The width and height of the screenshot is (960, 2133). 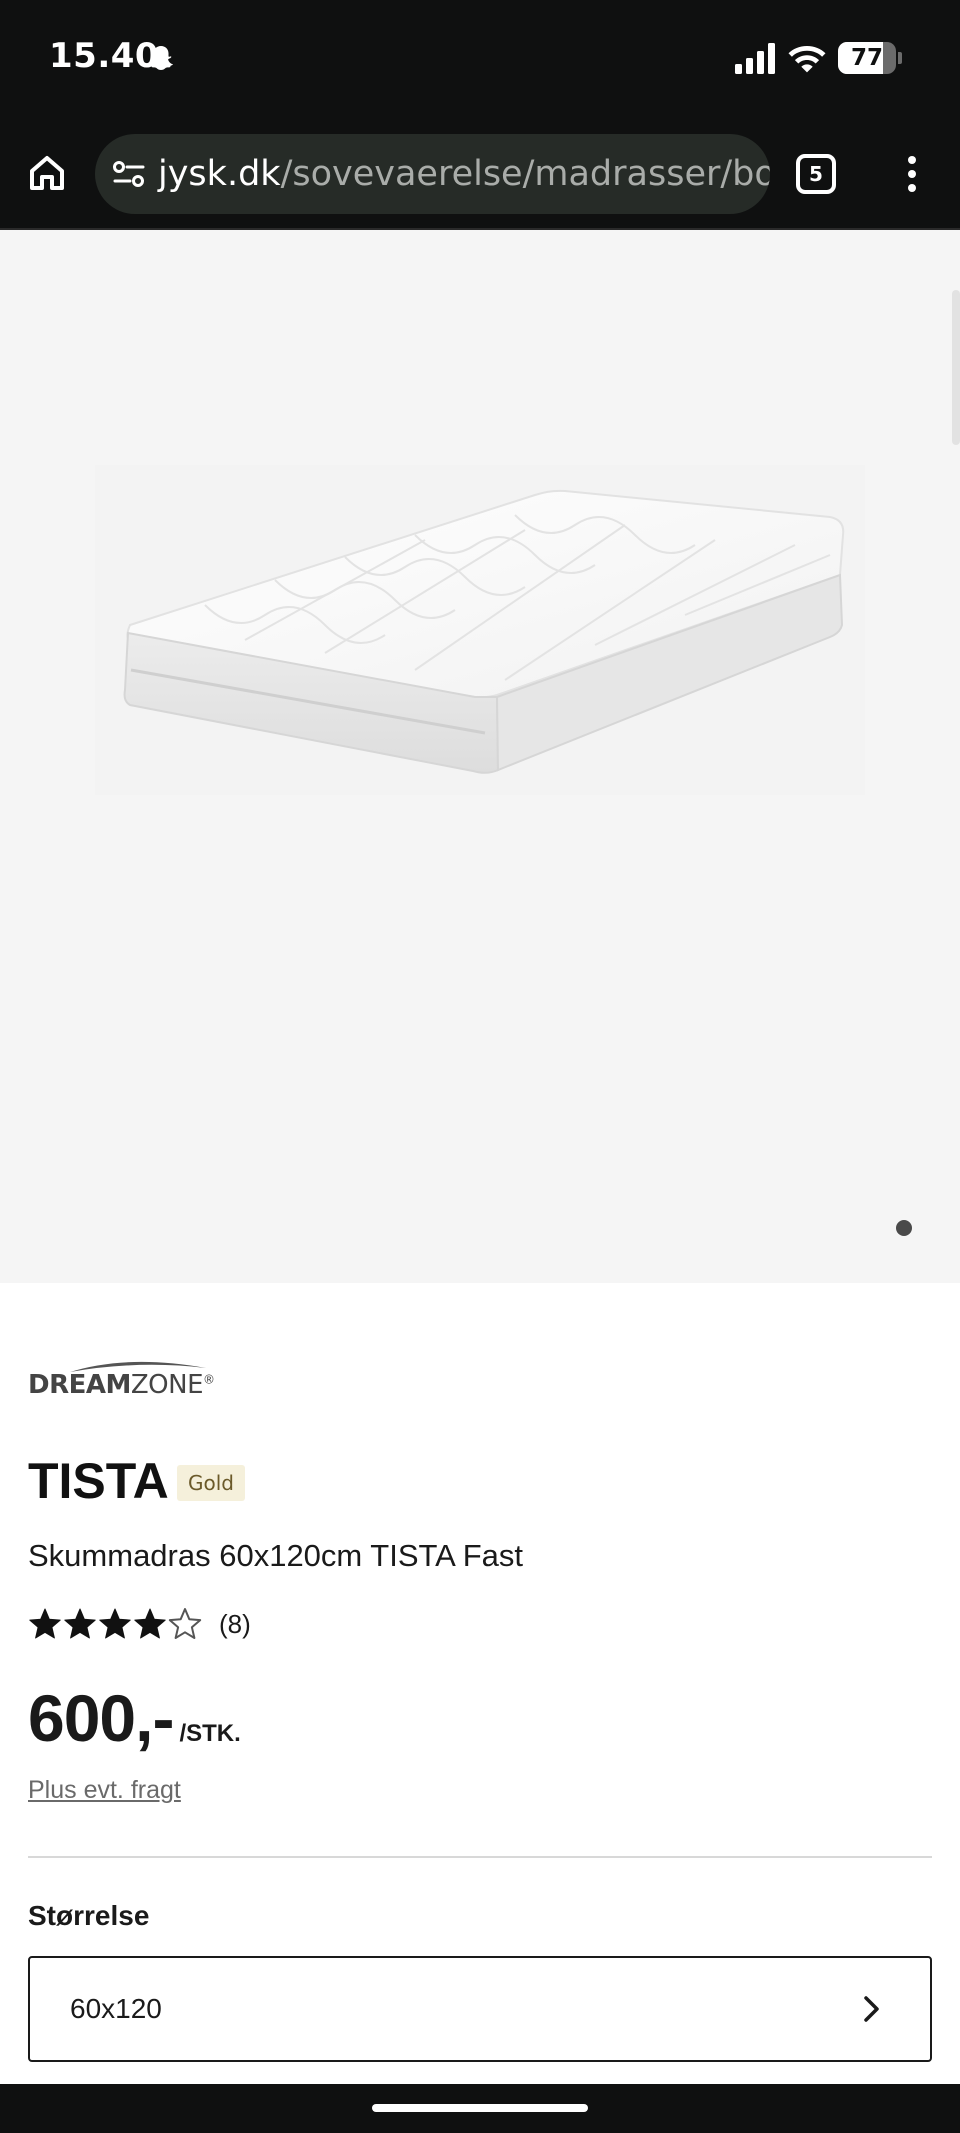 I want to click on tabs-button: 5, so click(x=816, y=174).